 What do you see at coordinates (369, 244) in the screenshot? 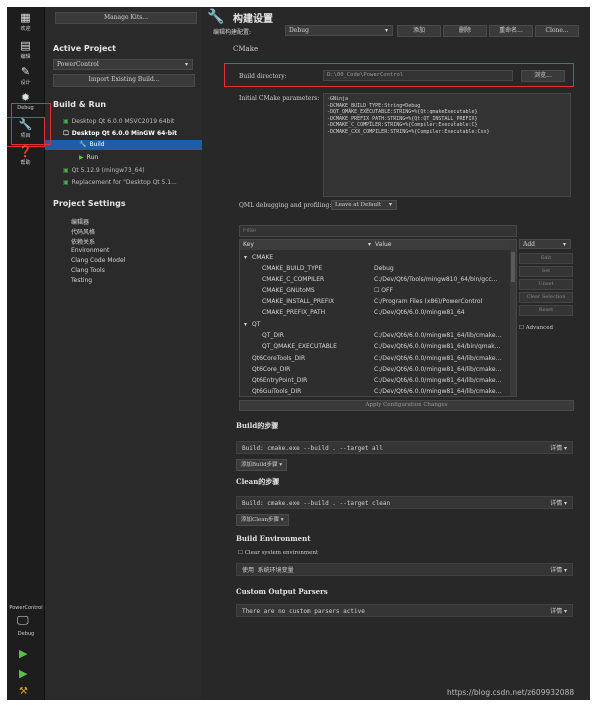
I see `sort-down-icon: ▾` at bounding box center [369, 244].